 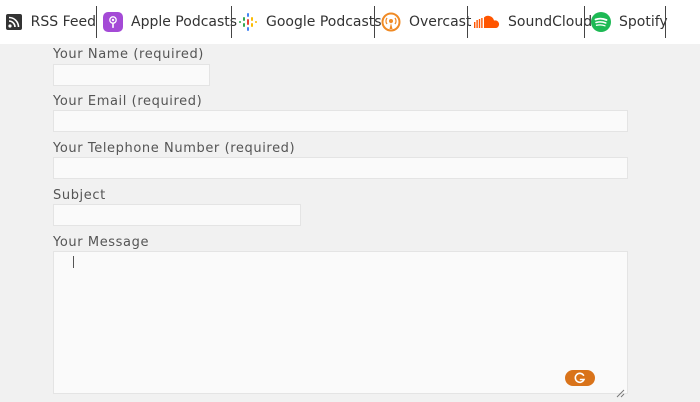 What do you see at coordinates (177, 215) in the screenshot?
I see `subject-input` at bounding box center [177, 215].